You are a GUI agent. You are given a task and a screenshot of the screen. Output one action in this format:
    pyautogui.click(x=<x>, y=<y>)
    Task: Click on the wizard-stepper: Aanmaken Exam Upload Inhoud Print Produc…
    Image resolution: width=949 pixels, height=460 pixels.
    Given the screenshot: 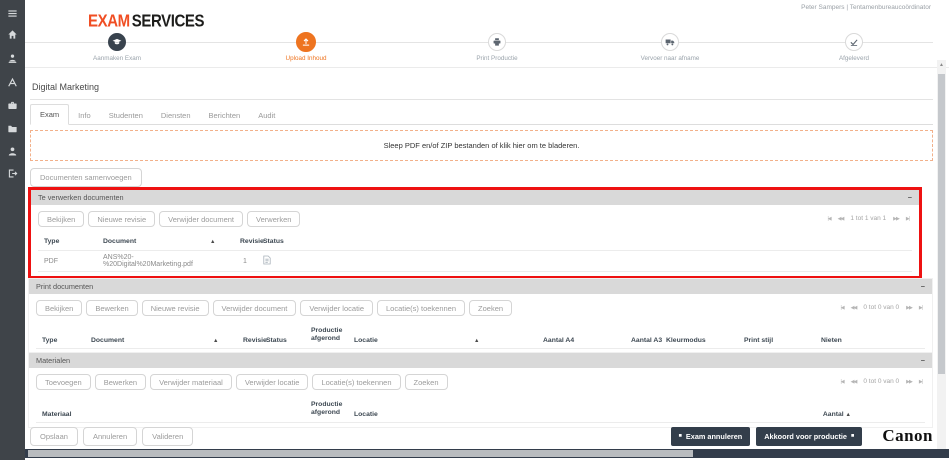 What is the action you would take?
    pyautogui.click(x=487, y=34)
    